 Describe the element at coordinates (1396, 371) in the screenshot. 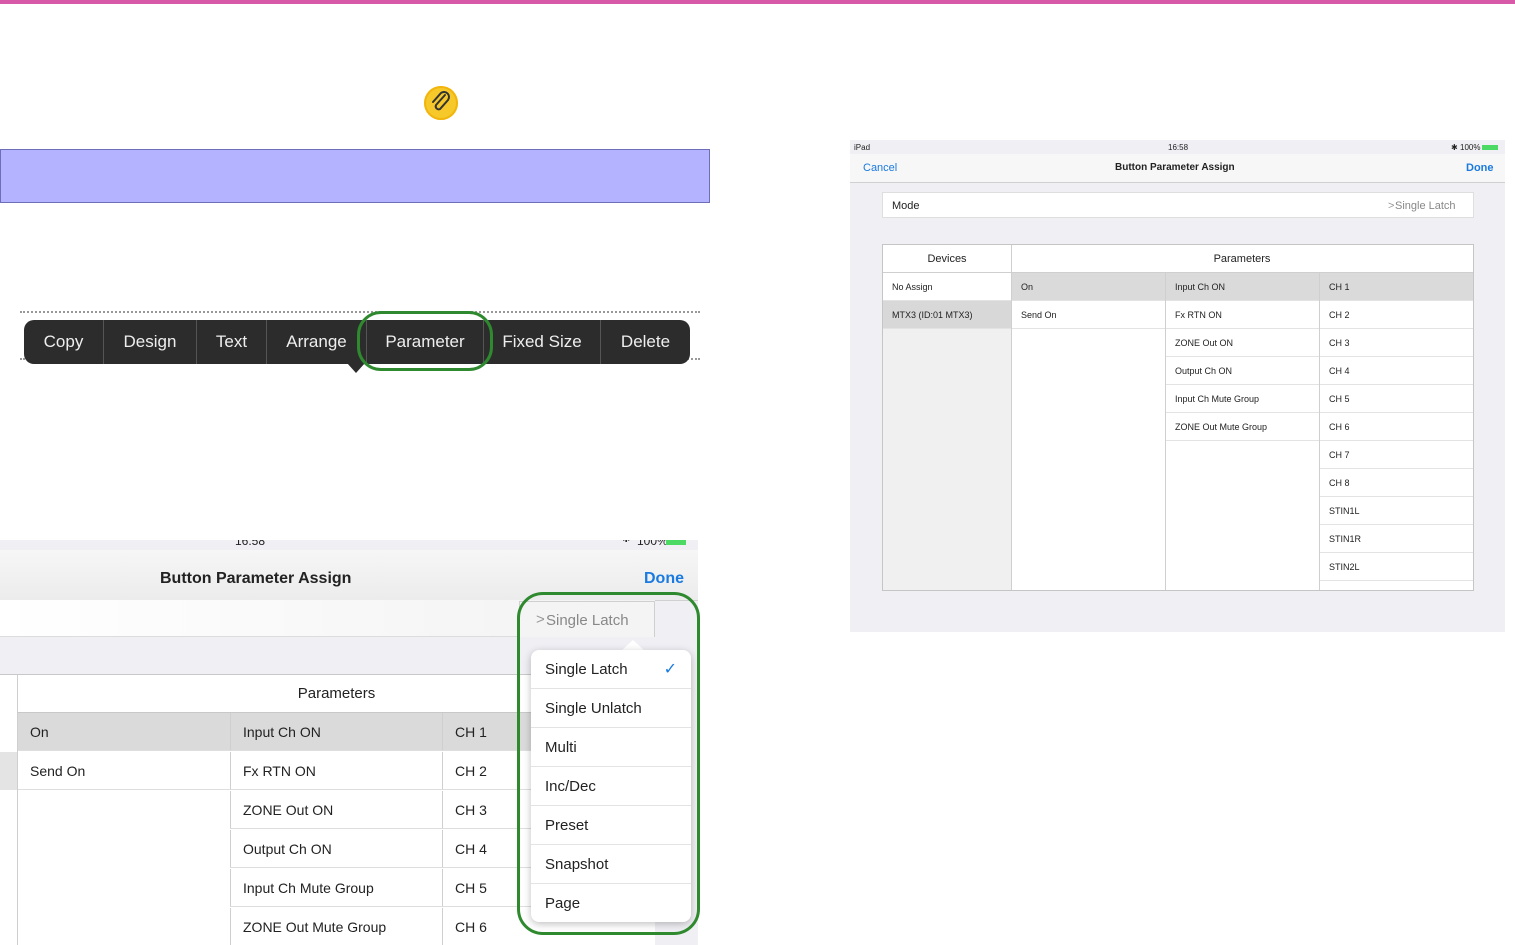

I see `param-c-3: CH 4` at that location.